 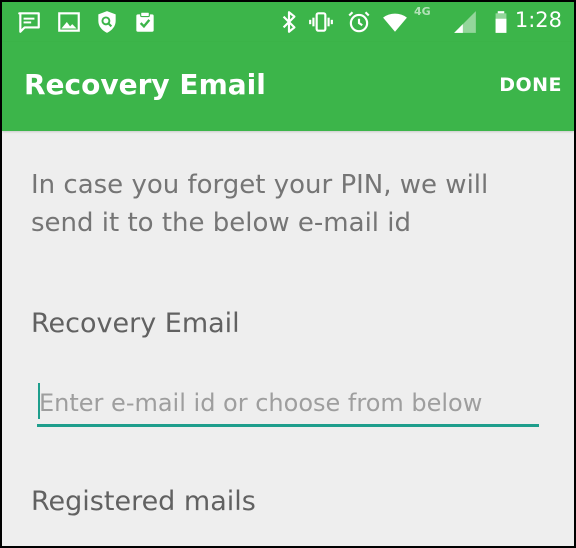 What do you see at coordinates (135, 323) in the screenshot?
I see `recovery-email-label: Recovery Email` at bounding box center [135, 323].